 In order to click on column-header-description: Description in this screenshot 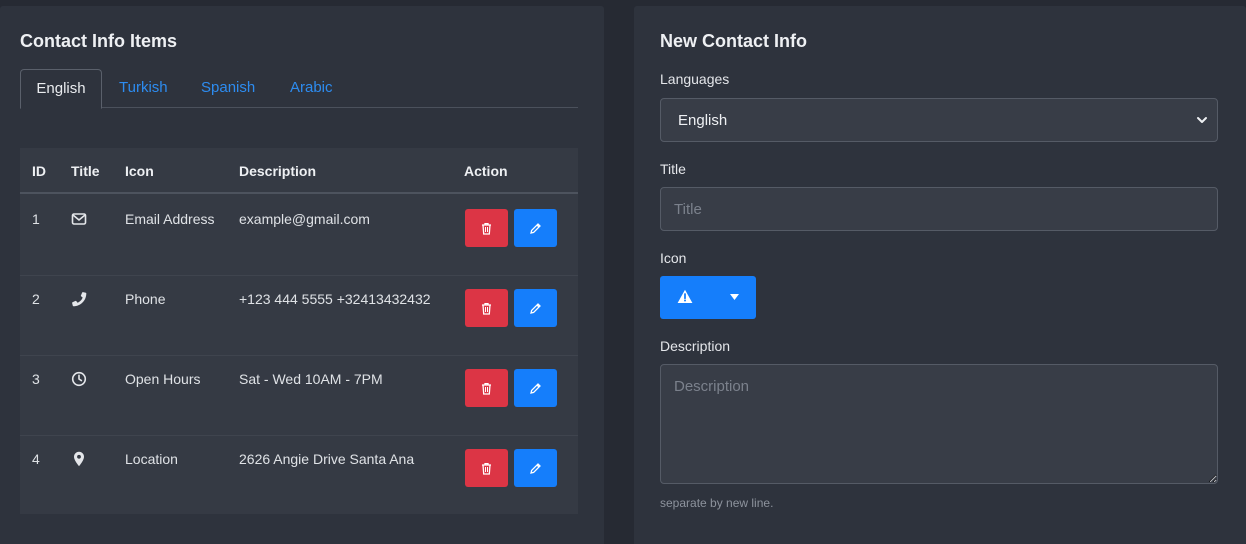, I will do `click(278, 171)`.